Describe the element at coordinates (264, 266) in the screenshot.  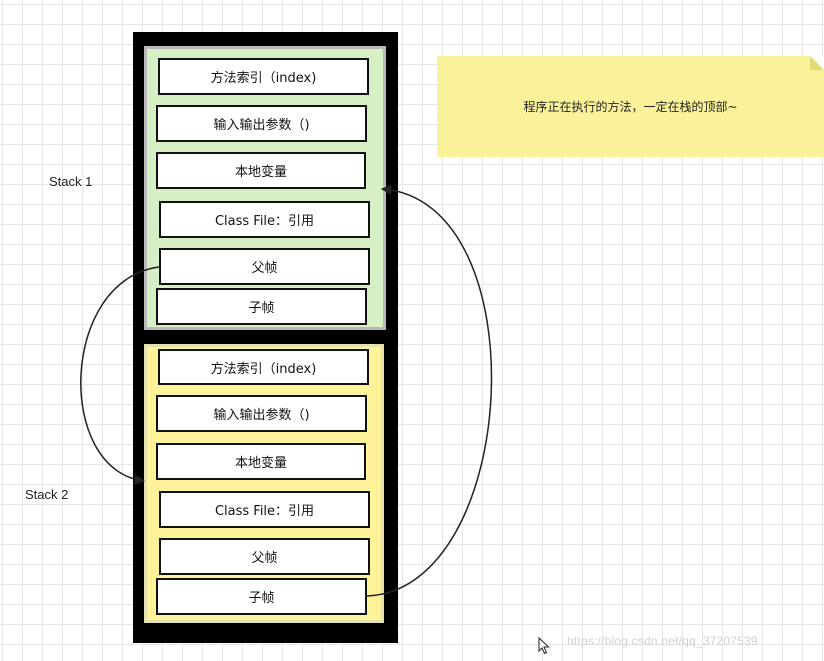
I see `frame-1-parent-frame: 父帧` at that location.